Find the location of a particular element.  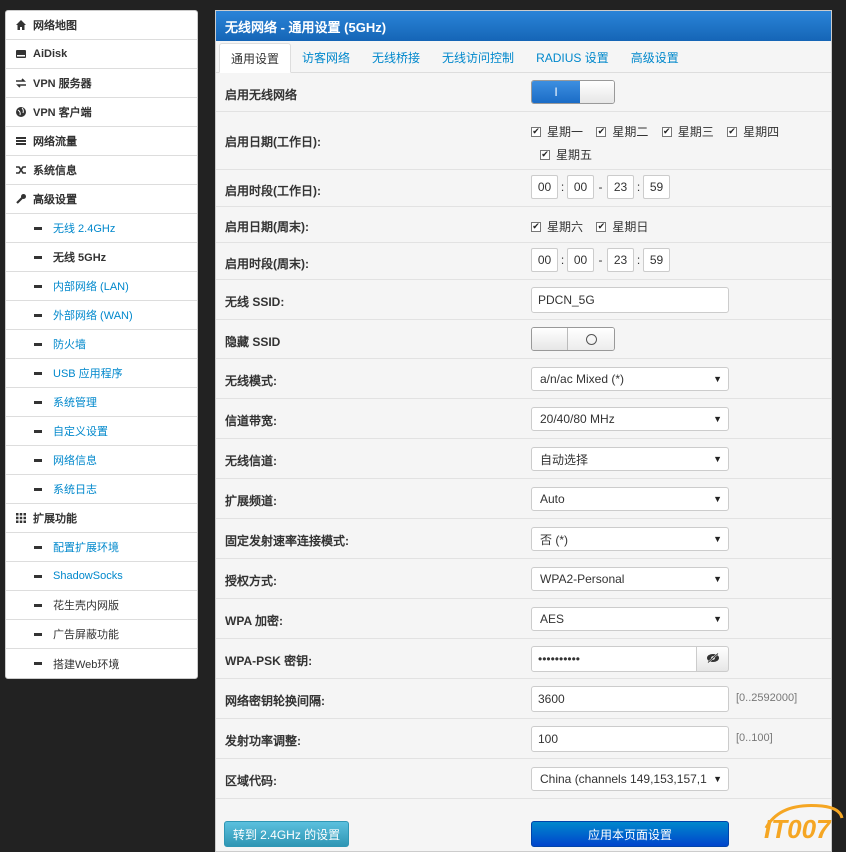

wrench-icon is located at coordinates (24, 199).